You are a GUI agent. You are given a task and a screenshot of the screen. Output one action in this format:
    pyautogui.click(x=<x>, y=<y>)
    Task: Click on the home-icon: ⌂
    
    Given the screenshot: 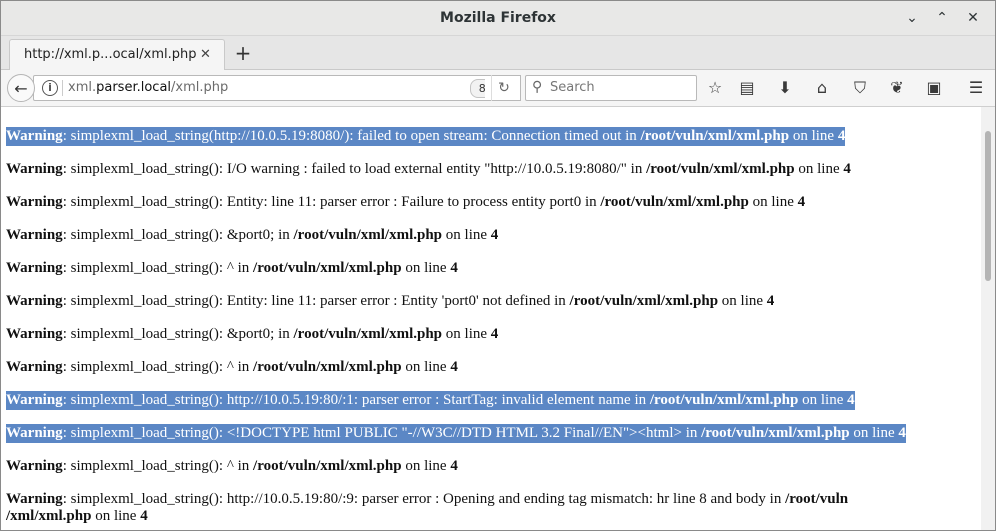 What is the action you would take?
    pyautogui.click(x=822, y=88)
    